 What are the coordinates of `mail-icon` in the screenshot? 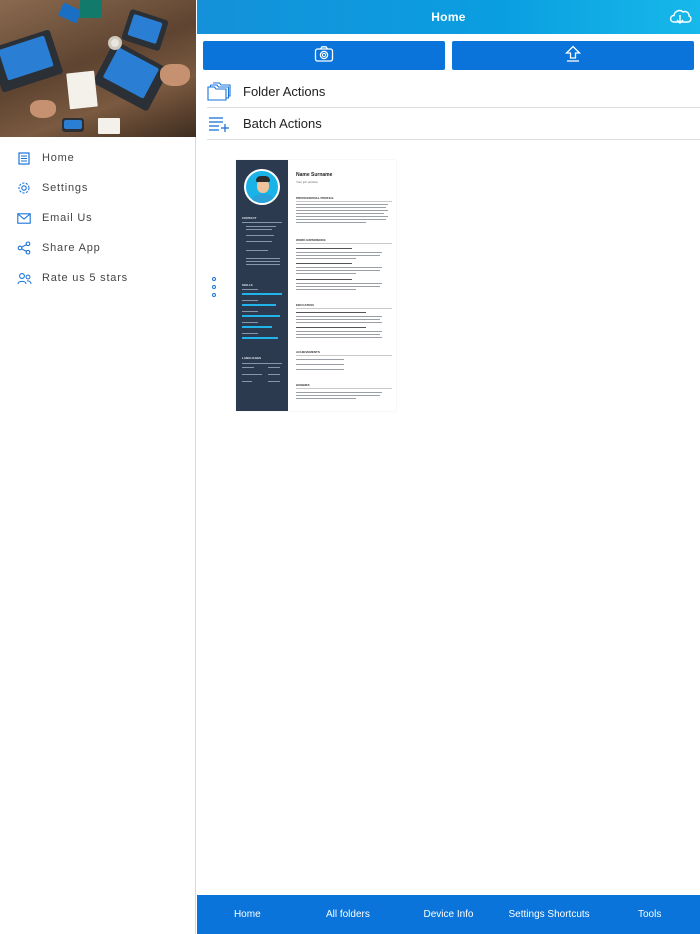 It's located at (24, 218).